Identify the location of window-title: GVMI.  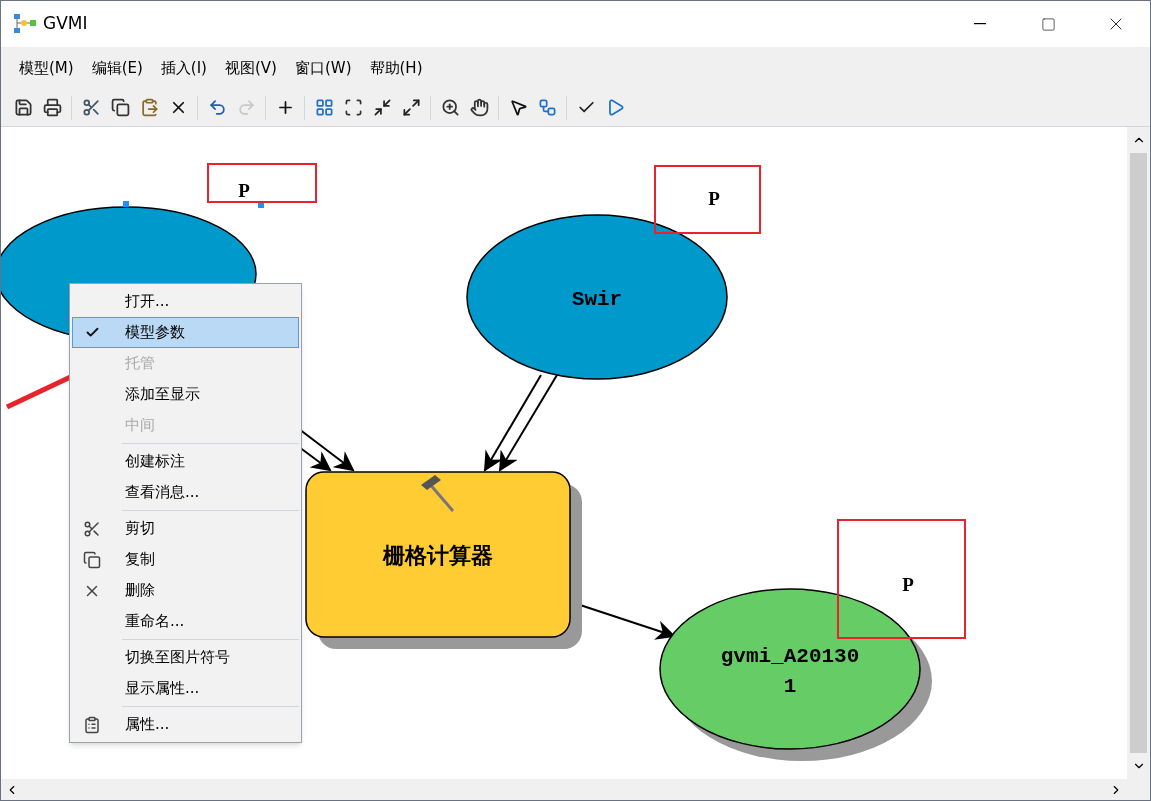
(65, 24).